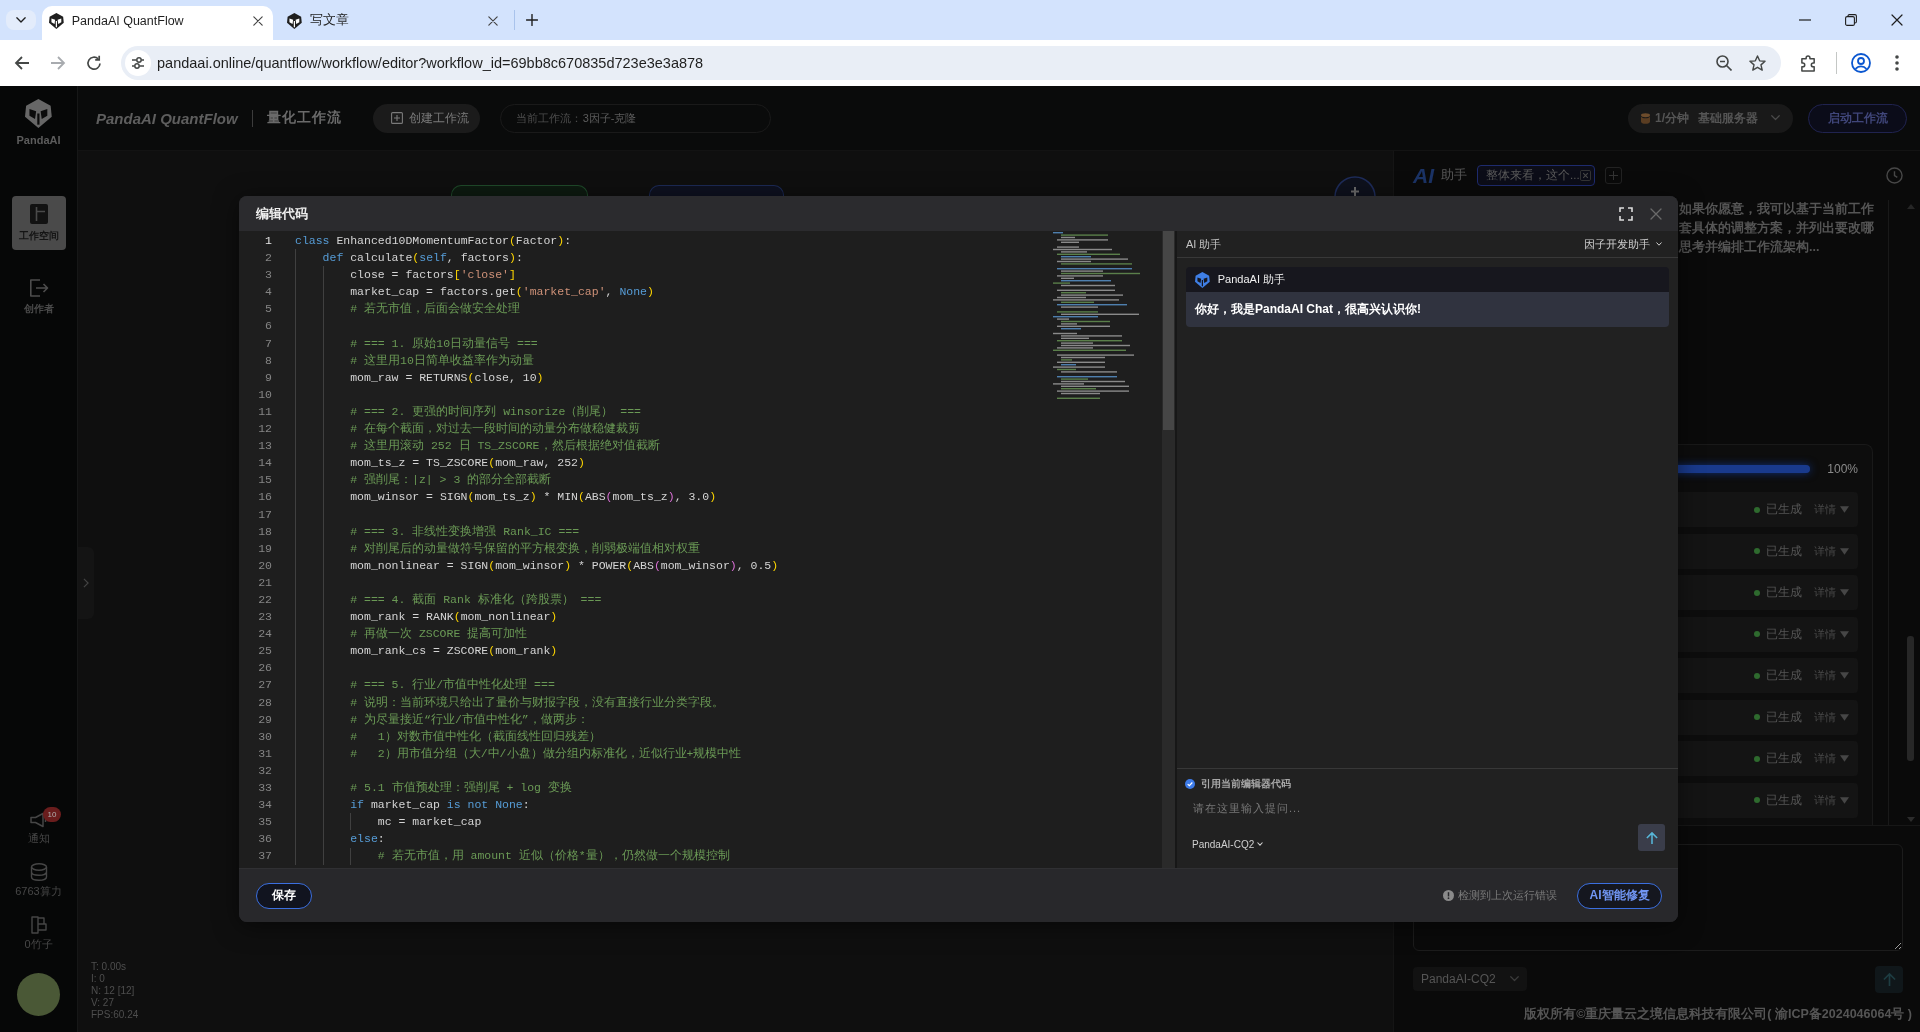 This screenshot has width=1920, height=1032. I want to click on save-button: 保存, so click(284, 895).